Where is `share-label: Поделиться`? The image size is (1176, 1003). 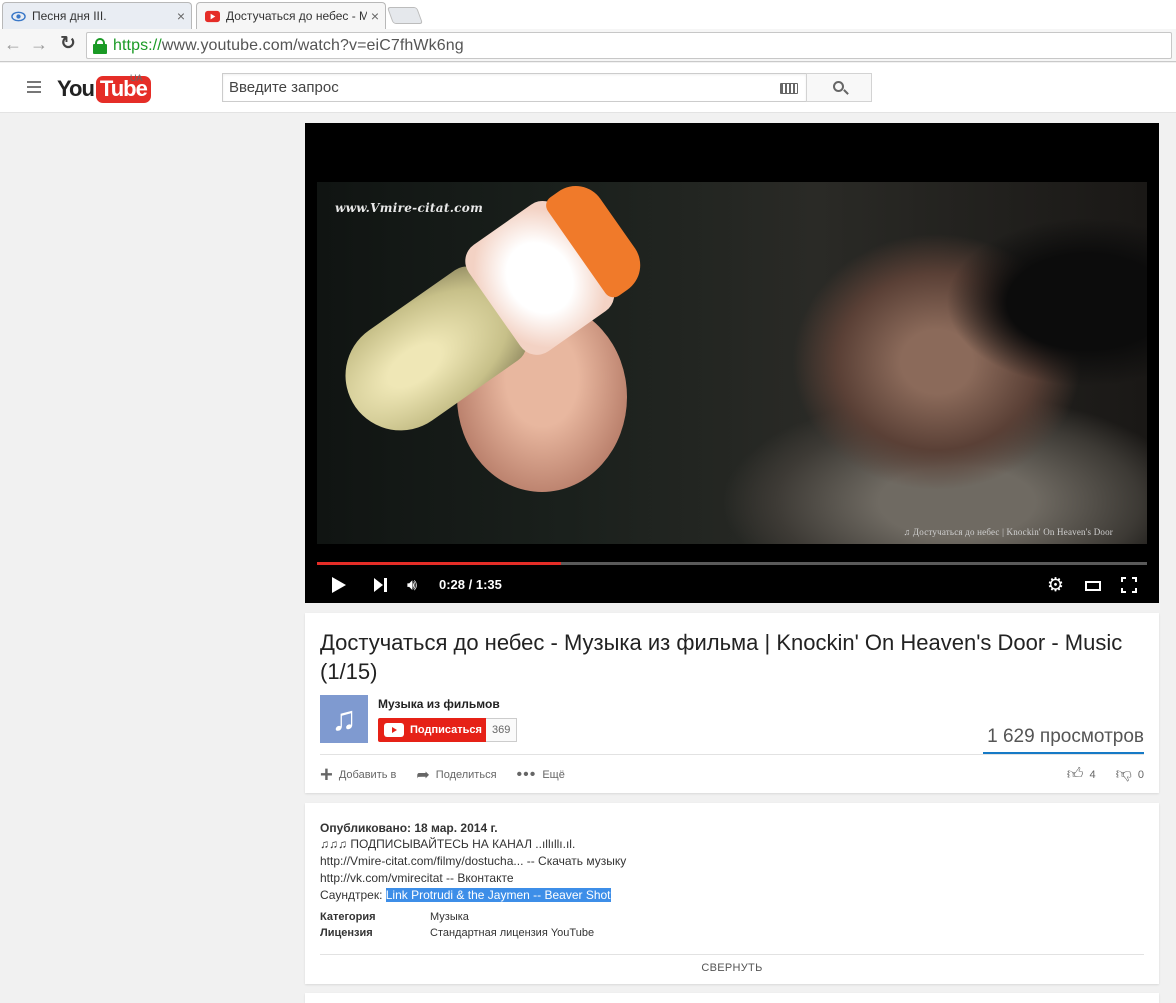
share-label: Поделиться is located at coordinates (466, 775).